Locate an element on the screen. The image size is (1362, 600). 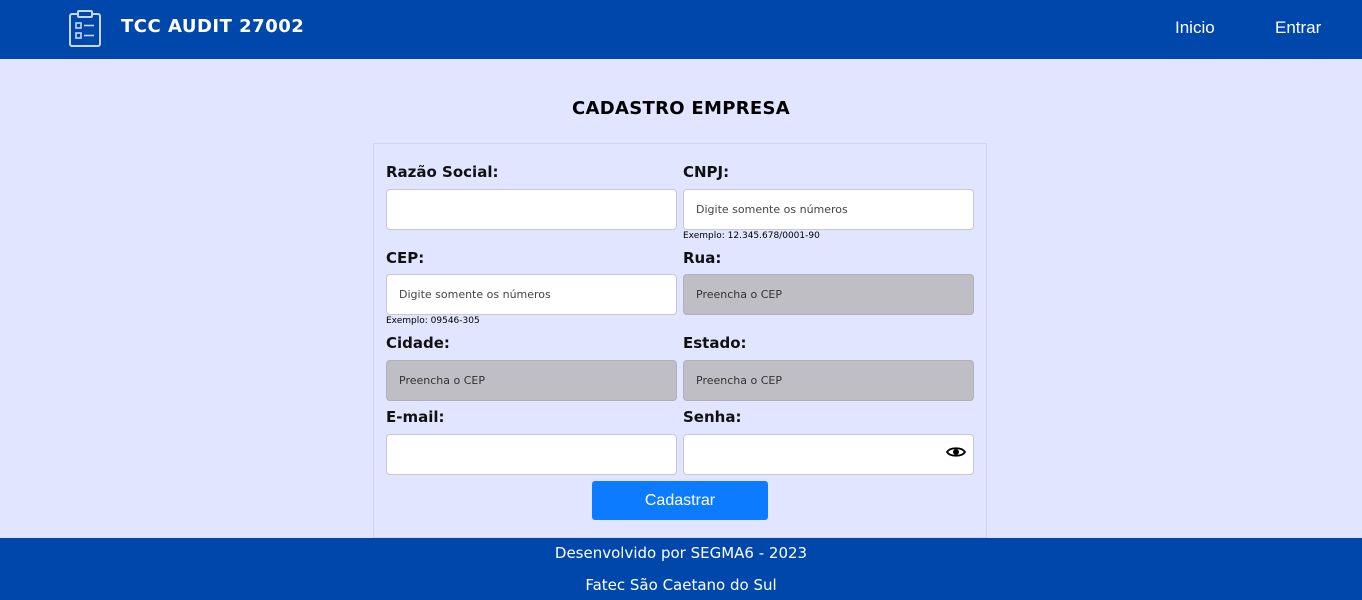
nav-link-inicio: Inicio is located at coordinates (1195, 28).